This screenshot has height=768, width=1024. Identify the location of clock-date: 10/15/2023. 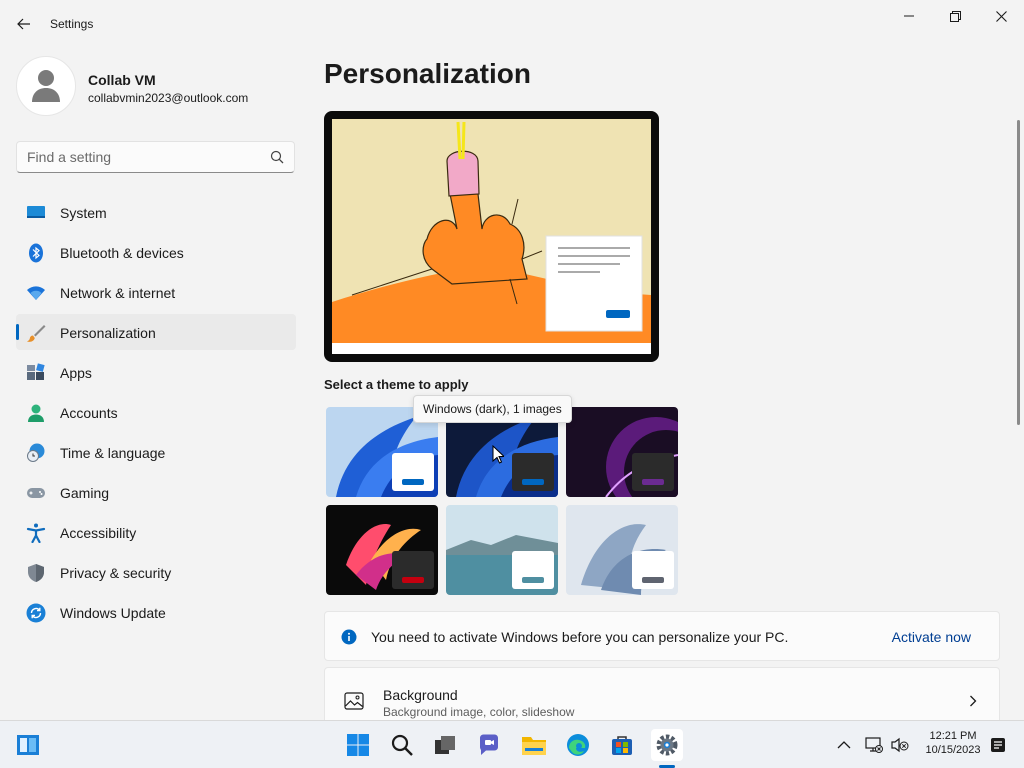
(953, 750).